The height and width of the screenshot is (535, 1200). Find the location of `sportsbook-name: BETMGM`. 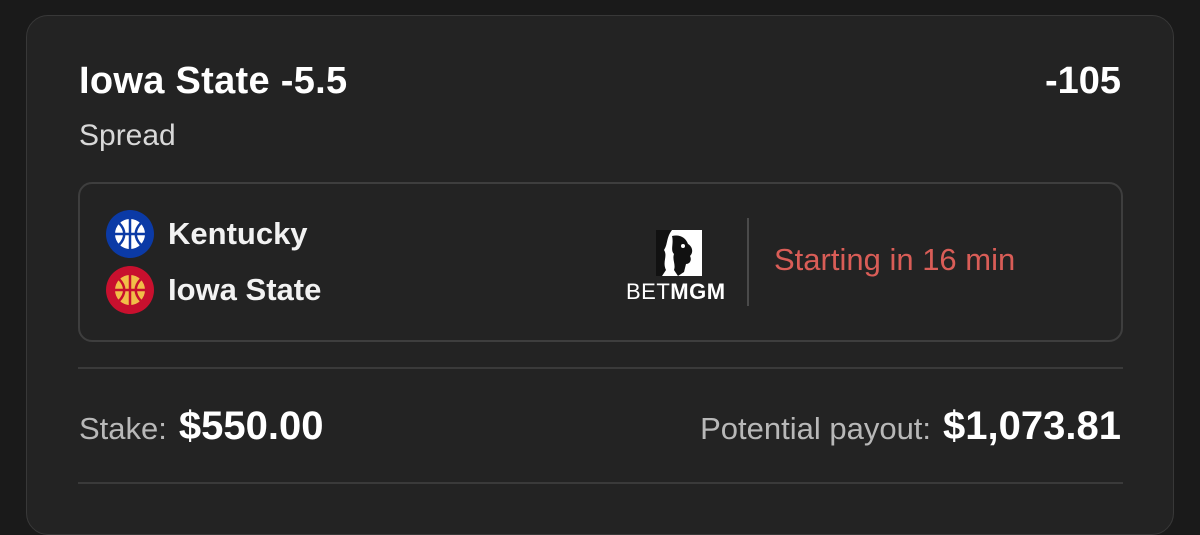

sportsbook-name: BETMGM is located at coordinates (681, 292).